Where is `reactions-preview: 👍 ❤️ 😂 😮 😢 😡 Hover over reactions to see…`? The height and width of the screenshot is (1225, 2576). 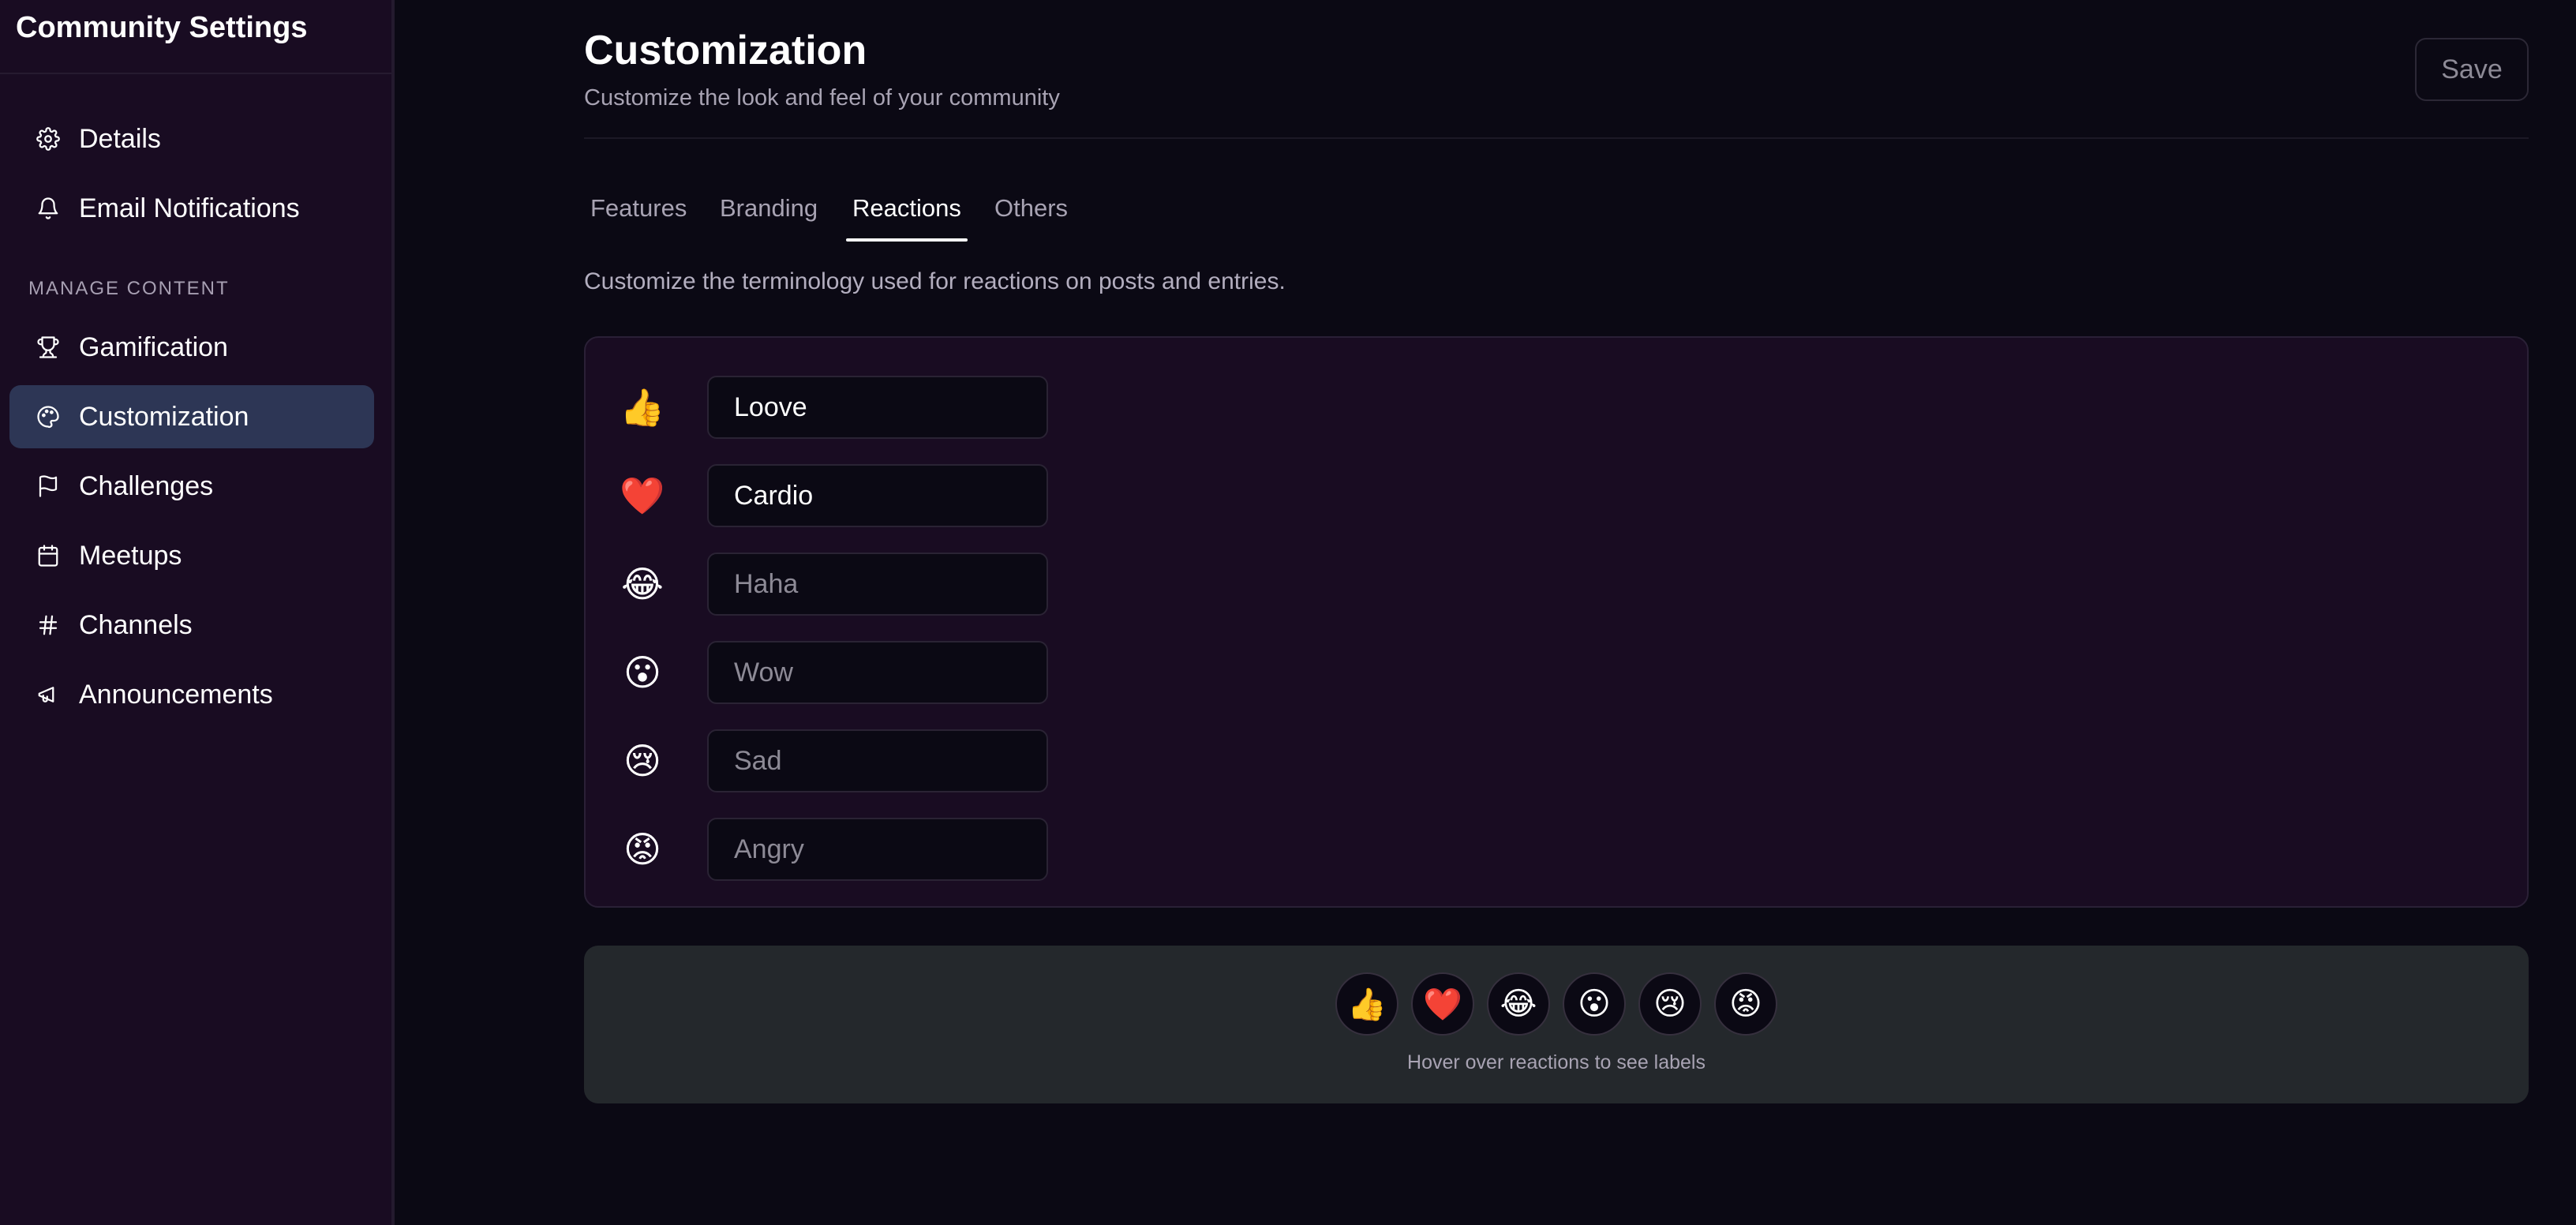
reactions-preview: 👍 ❤️ 😂 😮 😢 😡 Hover over reactions to see… is located at coordinates (1556, 1025).